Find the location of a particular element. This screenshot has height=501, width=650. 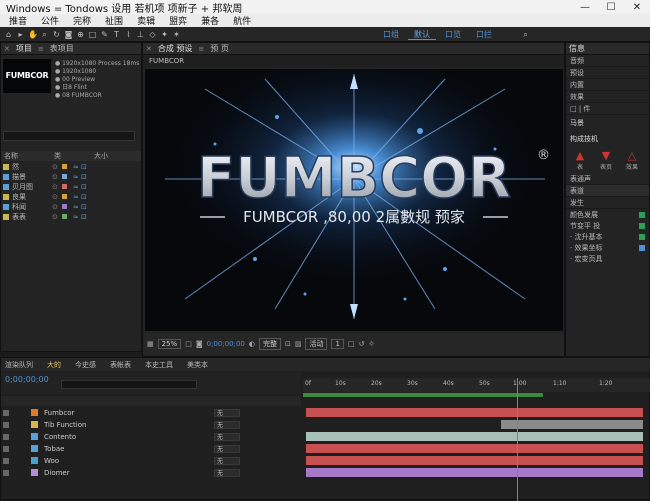

layer-search-input is located at coordinates (129, 384).